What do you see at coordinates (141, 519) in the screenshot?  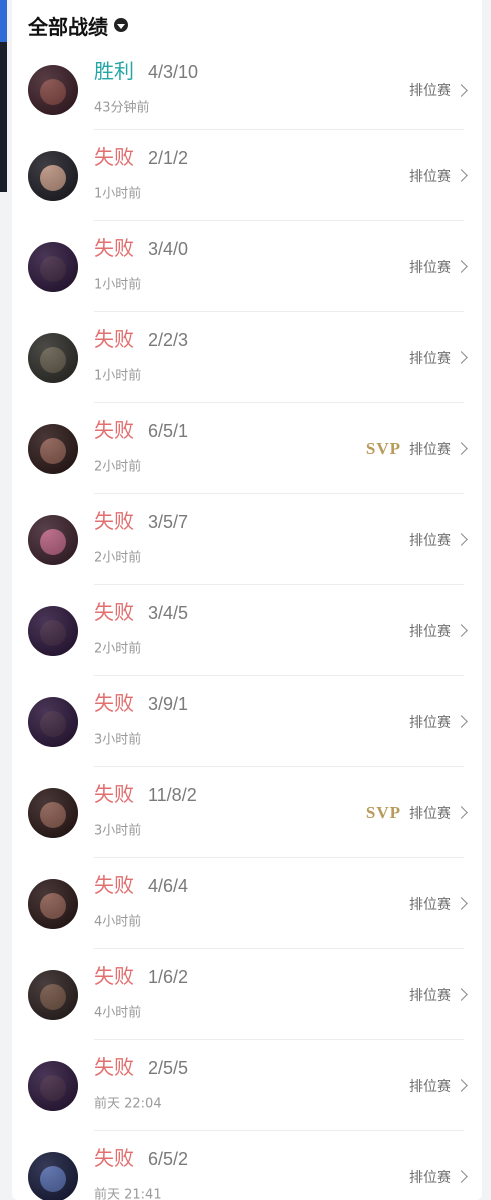 I see `result-line: 失败 3/5/7` at bounding box center [141, 519].